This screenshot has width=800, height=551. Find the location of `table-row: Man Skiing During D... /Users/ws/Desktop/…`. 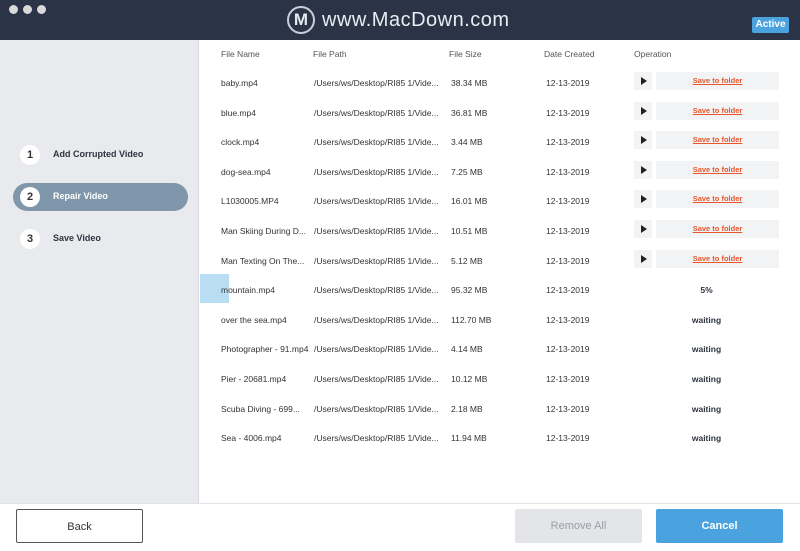

table-row: Man Skiing During D... /Users/ws/Desktop/… is located at coordinates (499, 231).